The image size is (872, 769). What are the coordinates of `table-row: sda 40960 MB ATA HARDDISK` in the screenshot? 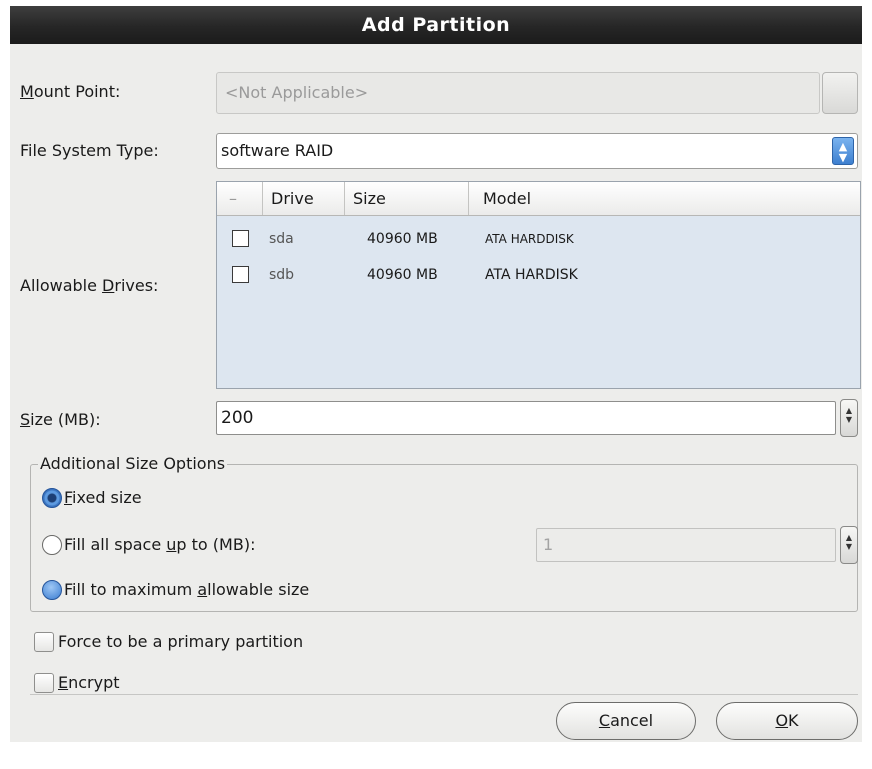 It's located at (538, 239).